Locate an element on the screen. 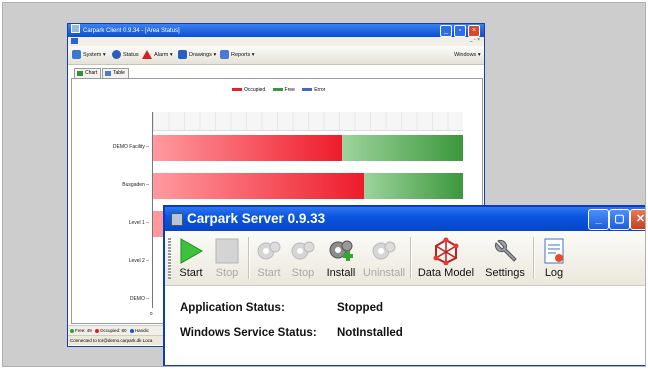 This screenshot has width=648, height=369. gears-add-icon is located at coordinates (341, 250).